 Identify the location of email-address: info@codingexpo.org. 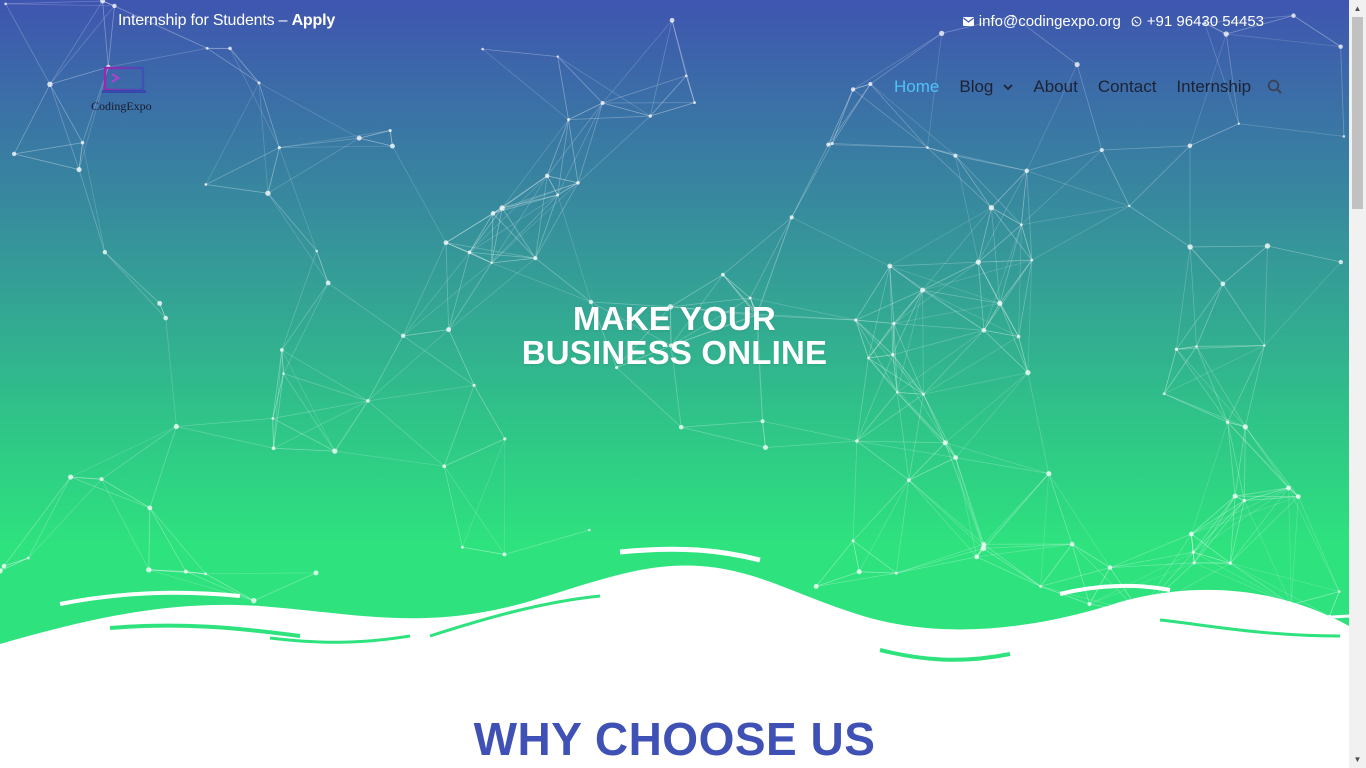
(1049, 21).